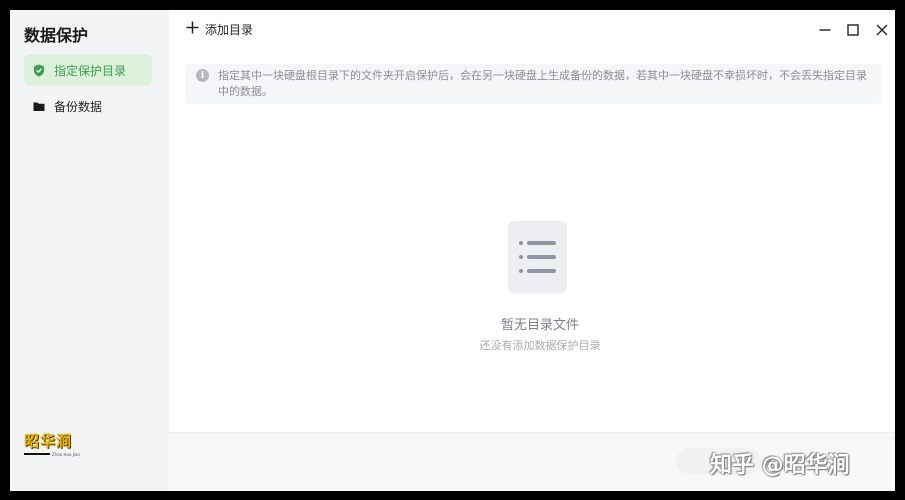  What do you see at coordinates (66, 454) in the screenshot?
I see `brand-subtitle: Zhao Hua Jian` at bounding box center [66, 454].